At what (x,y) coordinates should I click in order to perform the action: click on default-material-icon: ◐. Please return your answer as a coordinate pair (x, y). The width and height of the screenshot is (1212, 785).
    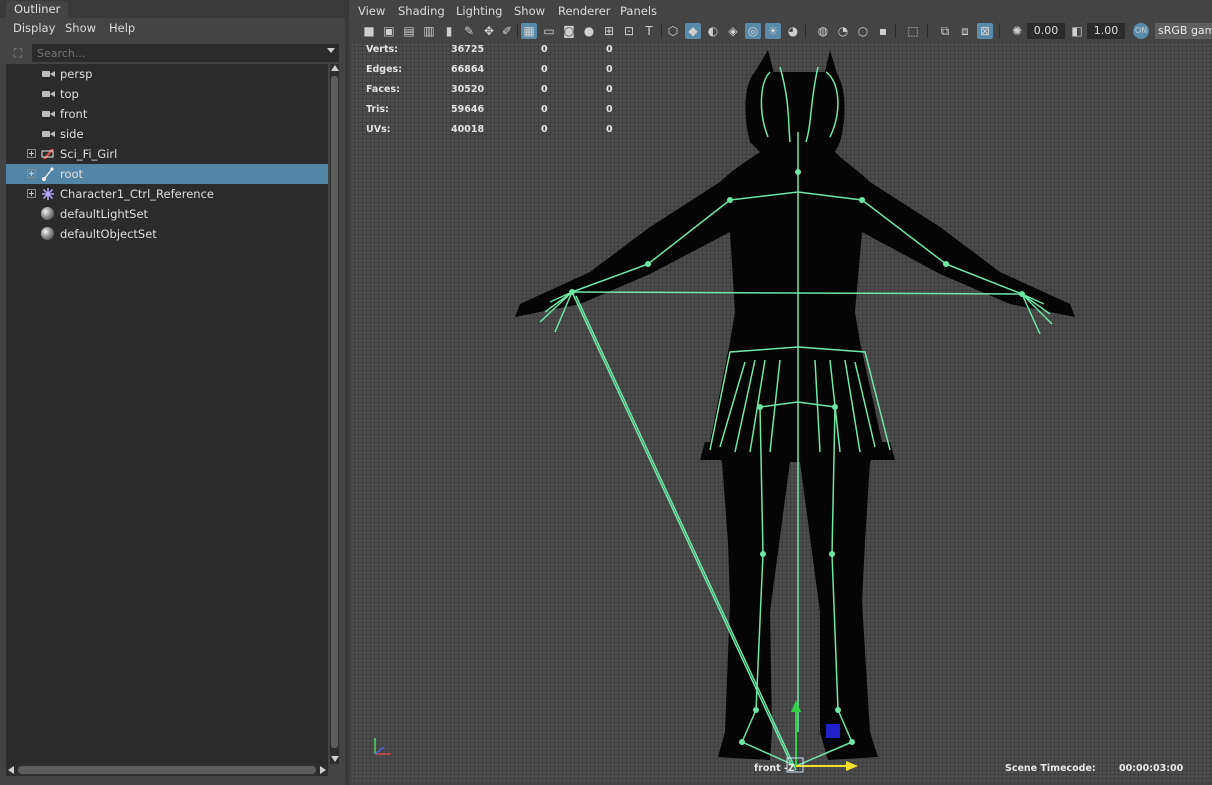
    Looking at the image, I should click on (713, 31).